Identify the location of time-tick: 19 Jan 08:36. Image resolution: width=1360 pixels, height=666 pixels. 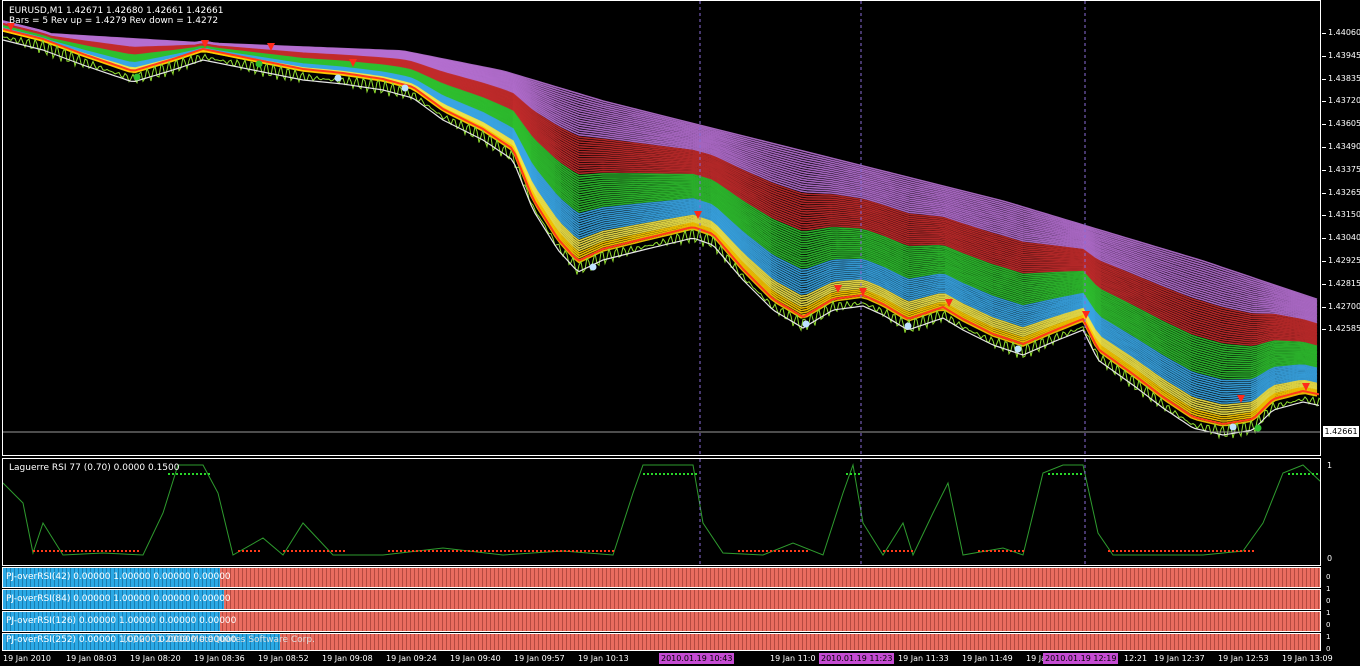
(219, 658).